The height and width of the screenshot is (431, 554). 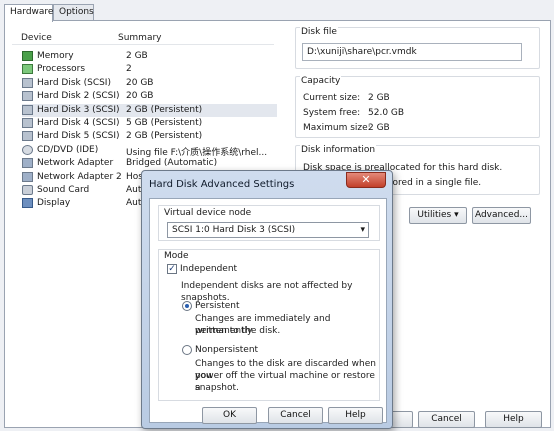 What do you see at coordinates (172, 163) in the screenshot?
I see `device-summary: Bridged (Automatic)` at bounding box center [172, 163].